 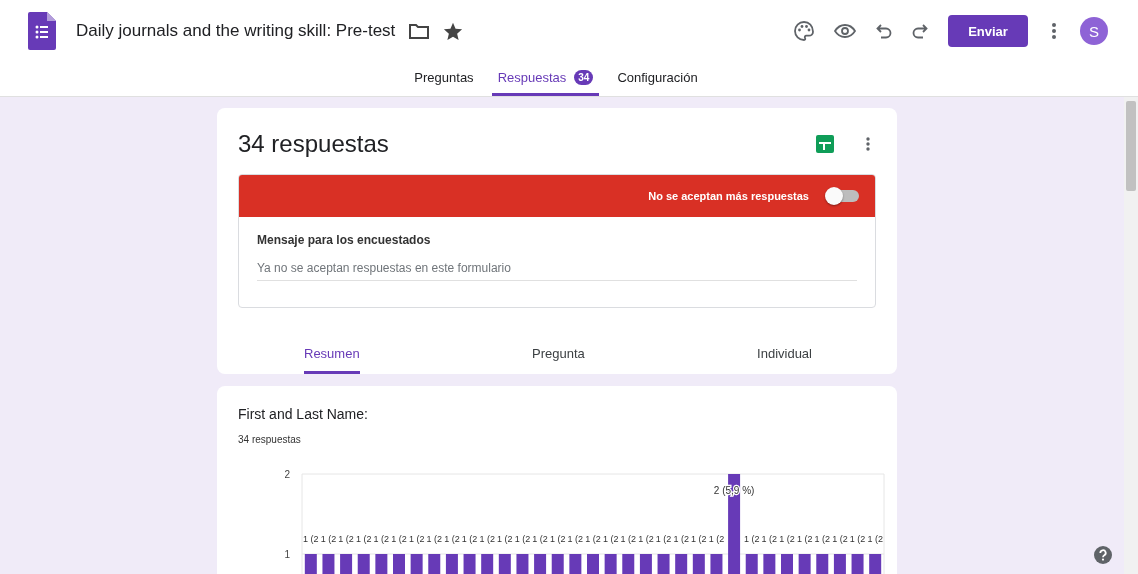 What do you see at coordinates (270, 439) in the screenshot?
I see `response-count: 34 respuestas` at bounding box center [270, 439].